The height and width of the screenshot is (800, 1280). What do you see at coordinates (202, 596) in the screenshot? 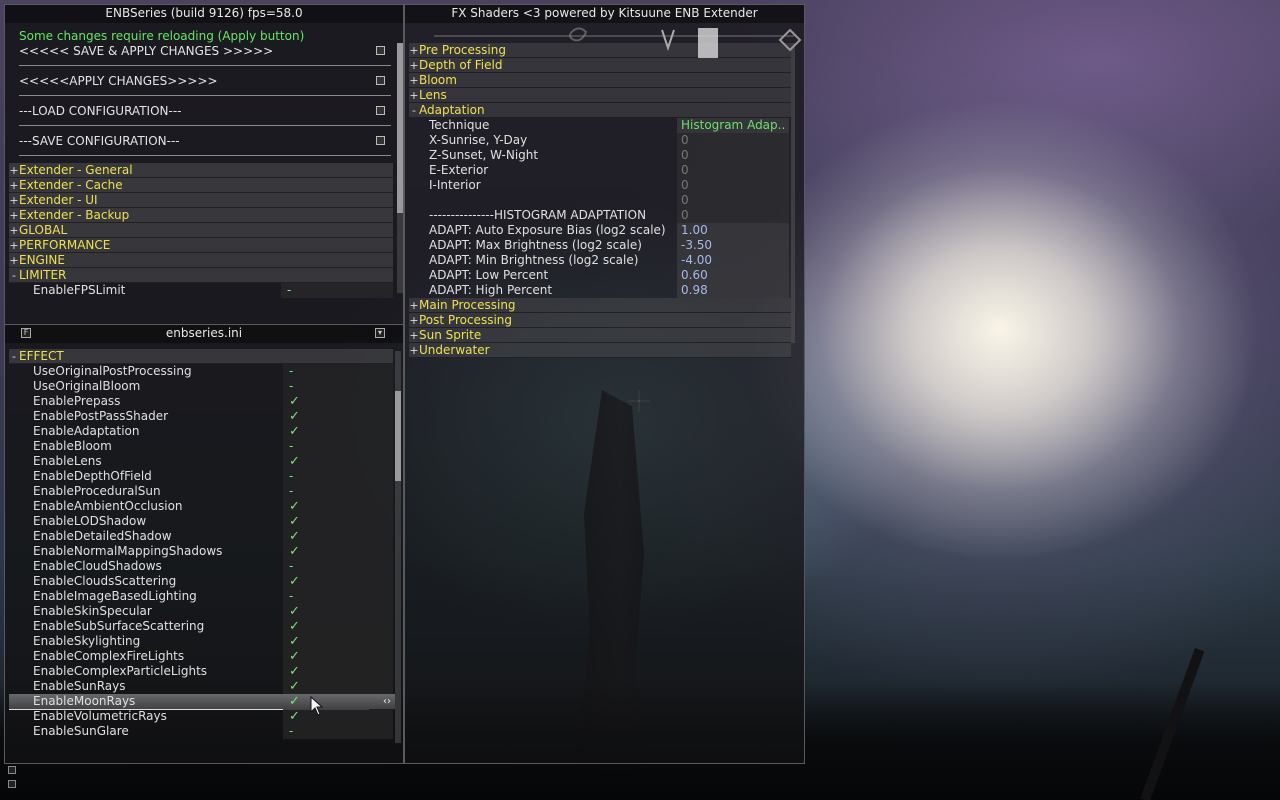
I see `ini-param-row: EnableImageBasedLighting -` at bounding box center [202, 596].